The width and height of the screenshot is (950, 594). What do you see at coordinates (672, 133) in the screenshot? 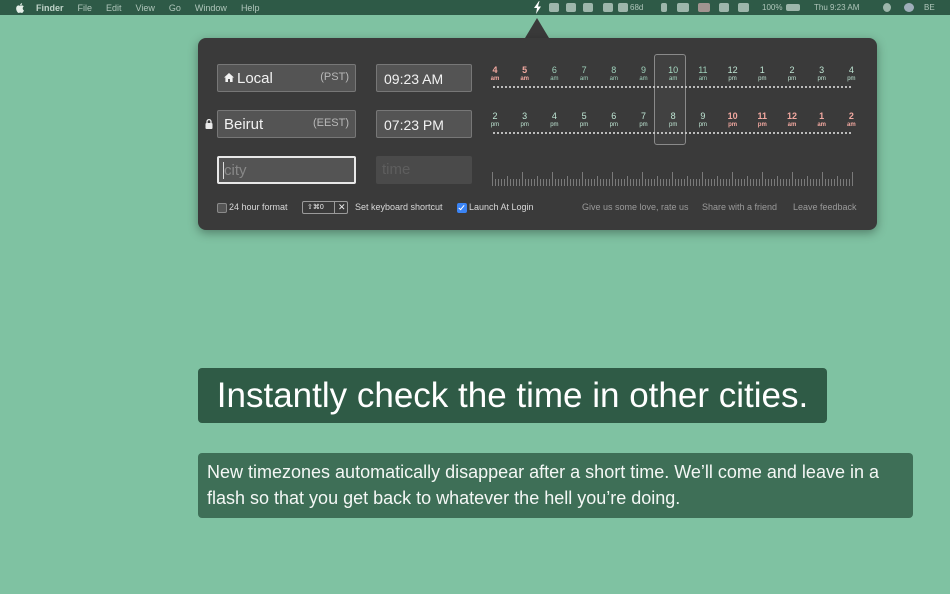
I see `beirut-dots-track` at bounding box center [672, 133].